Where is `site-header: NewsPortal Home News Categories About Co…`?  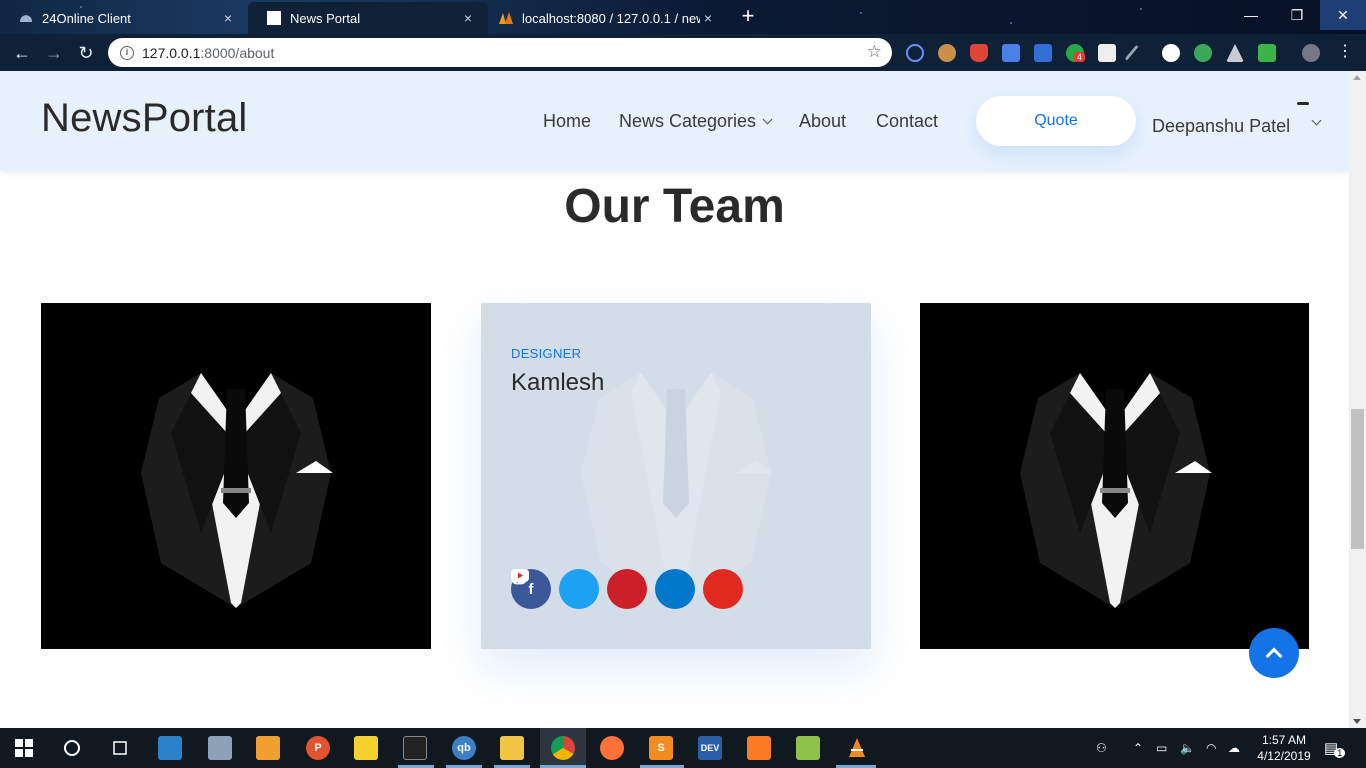 site-header: NewsPortal Home News Categories About Co… is located at coordinates (674, 121).